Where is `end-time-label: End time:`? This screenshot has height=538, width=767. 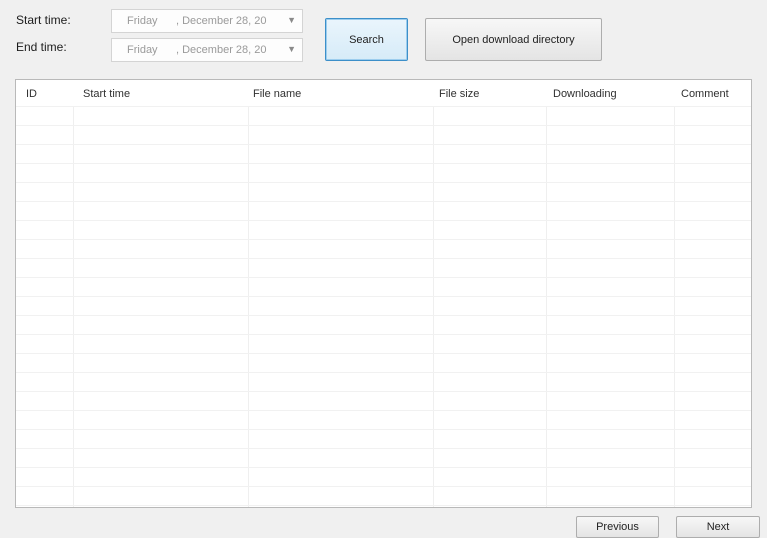
end-time-label: End time: is located at coordinates (41, 47).